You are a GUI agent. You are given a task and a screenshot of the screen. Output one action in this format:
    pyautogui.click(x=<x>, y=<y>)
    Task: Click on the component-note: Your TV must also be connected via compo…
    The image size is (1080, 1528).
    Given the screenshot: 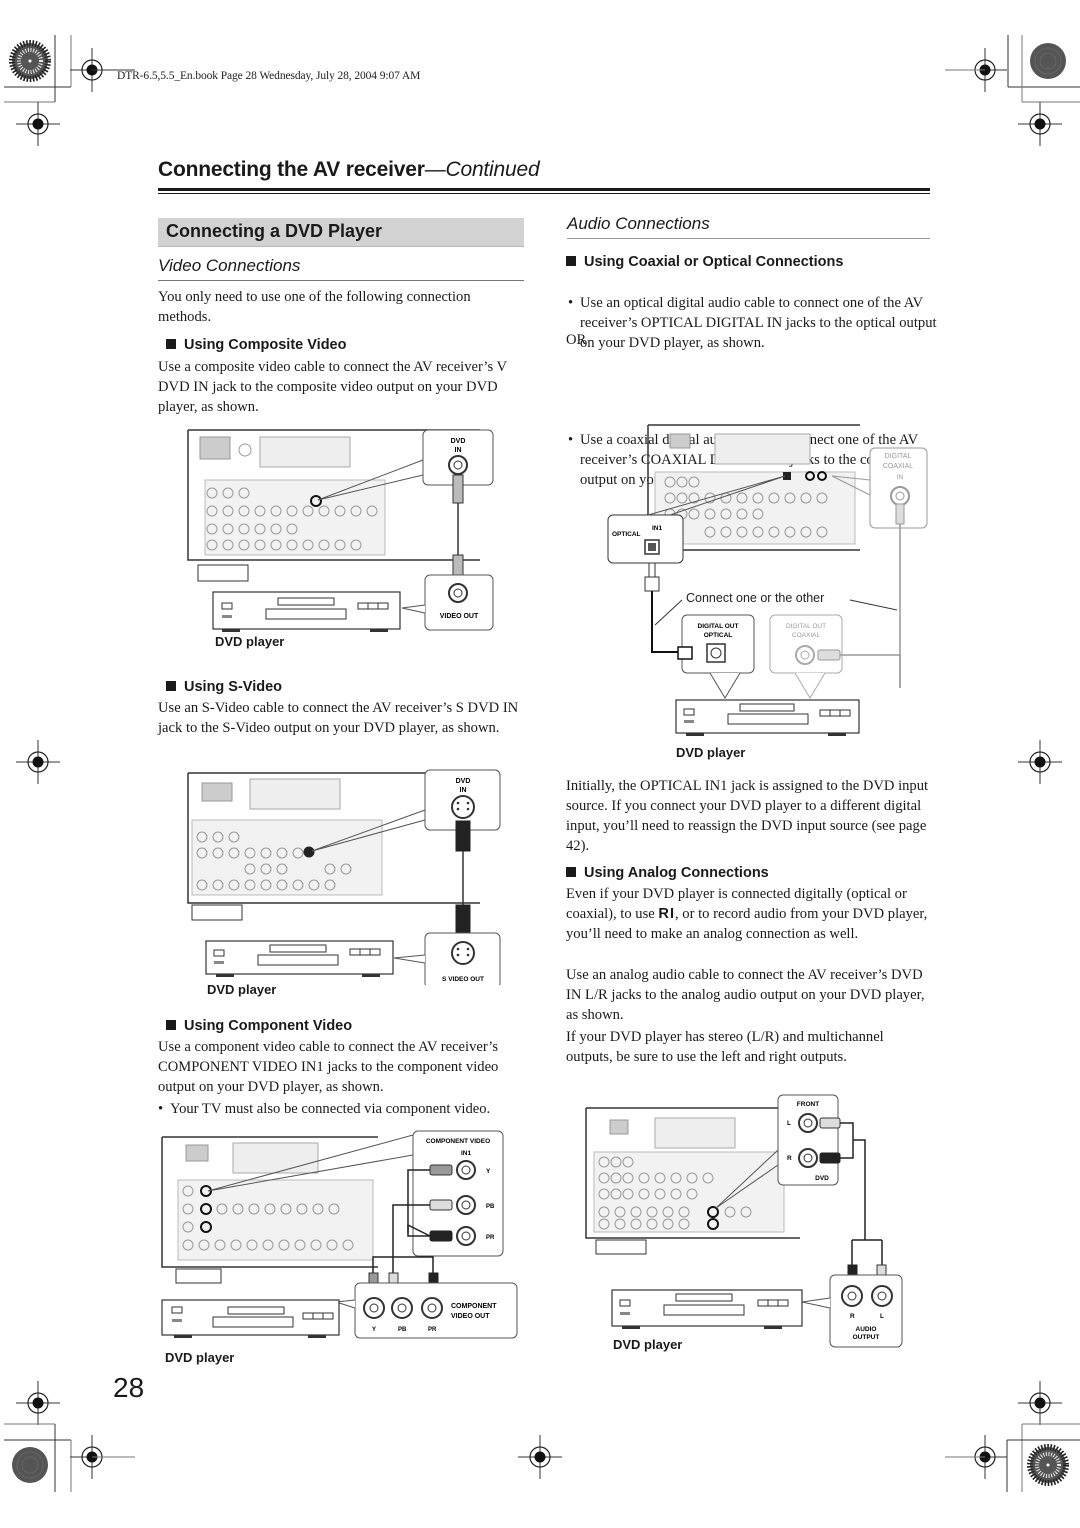 What is the action you would take?
    pyautogui.click(x=349, y=1109)
    